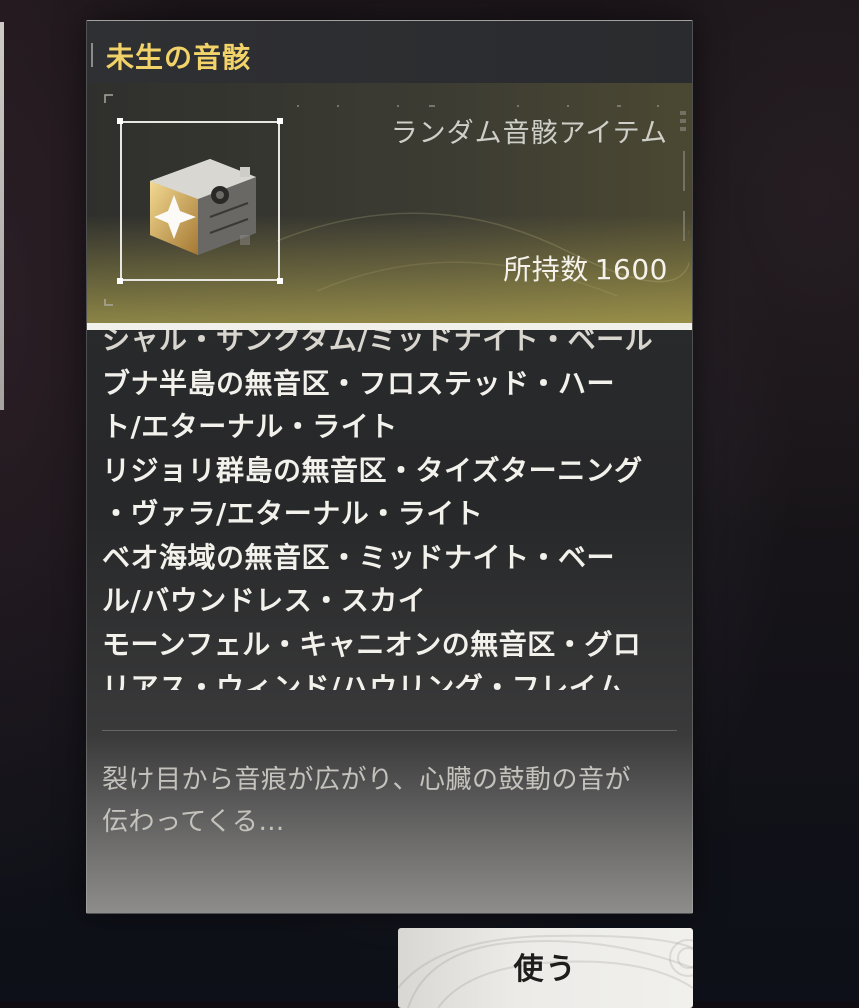  Describe the element at coordinates (179, 57) in the screenshot. I see `item-name: 未生の音骸` at that location.